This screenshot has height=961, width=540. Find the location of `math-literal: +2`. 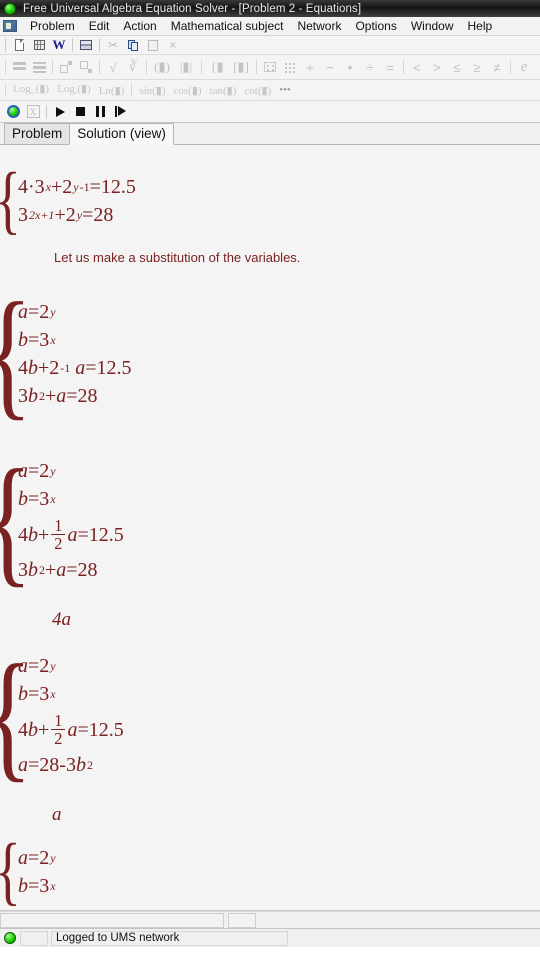

math-literal: +2 is located at coordinates (65, 214).